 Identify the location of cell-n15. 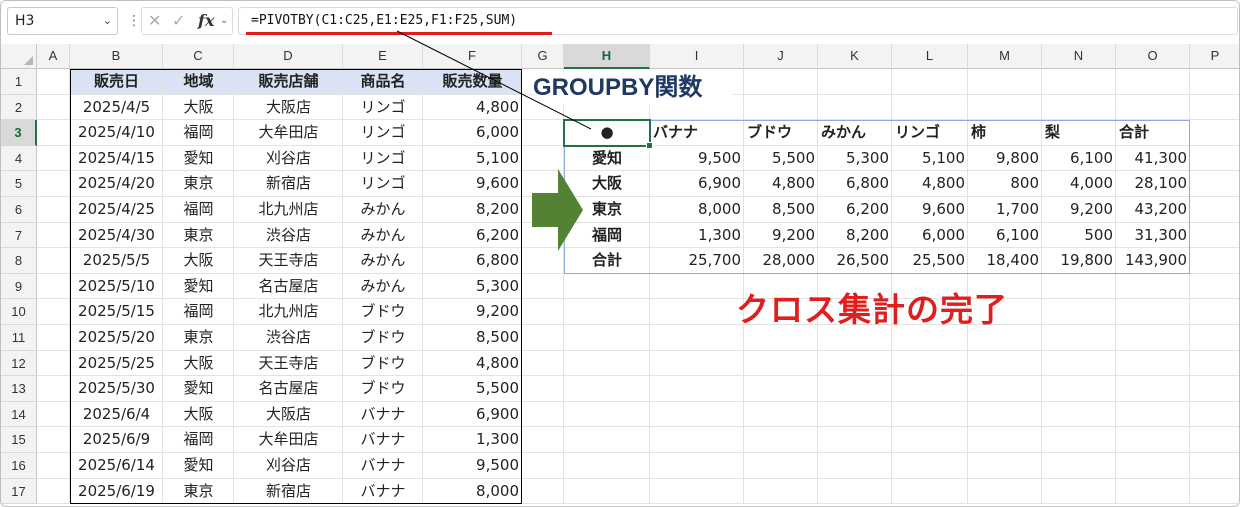
(1079, 440).